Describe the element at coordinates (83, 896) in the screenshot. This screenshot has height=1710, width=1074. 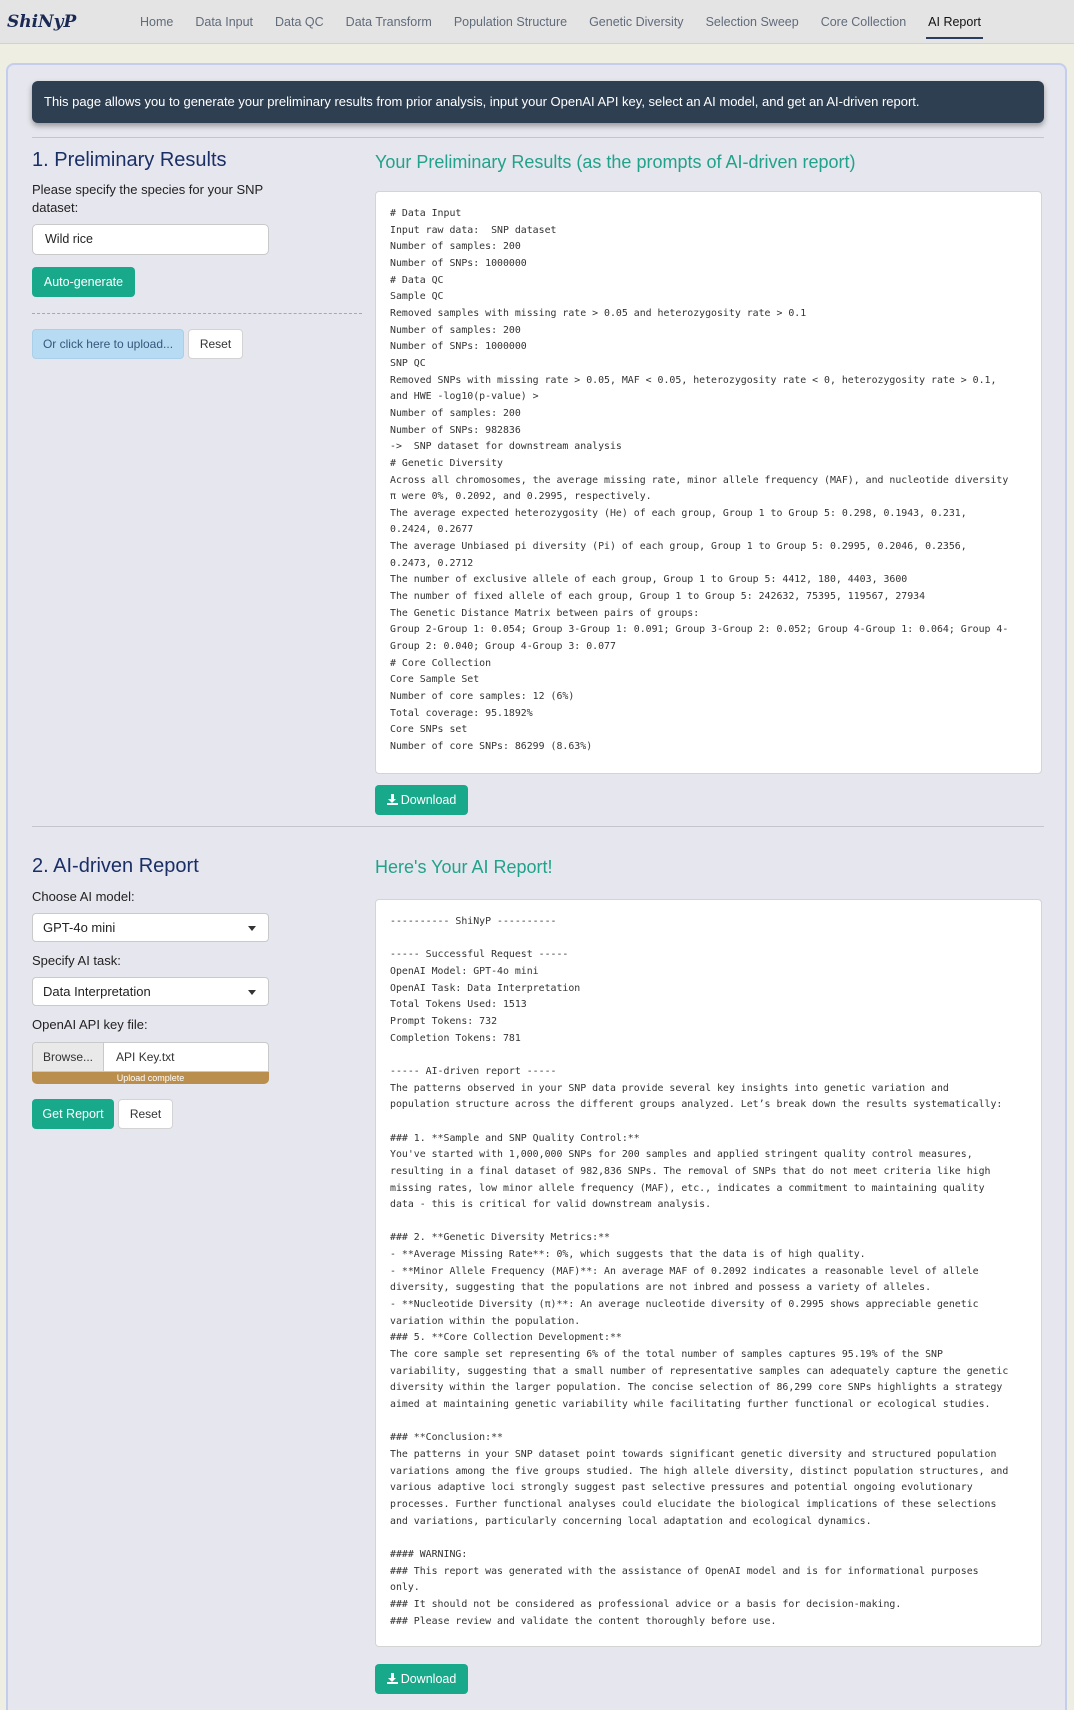
I see `model-label: Choose AI model:` at that location.